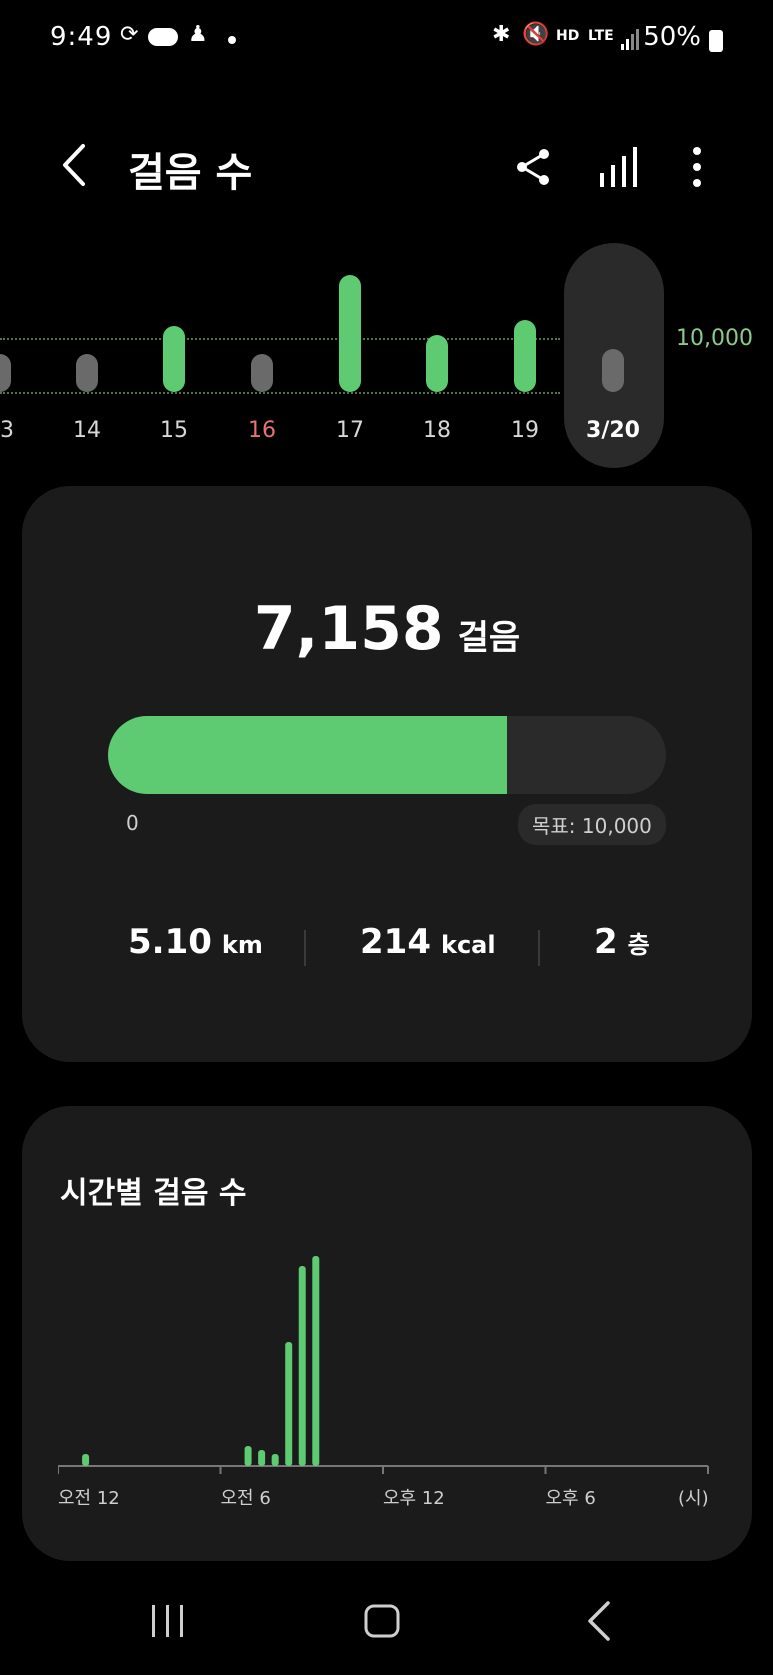 The height and width of the screenshot is (1675, 773). What do you see at coordinates (599, 1621) in the screenshot?
I see `nav-back-icon` at bounding box center [599, 1621].